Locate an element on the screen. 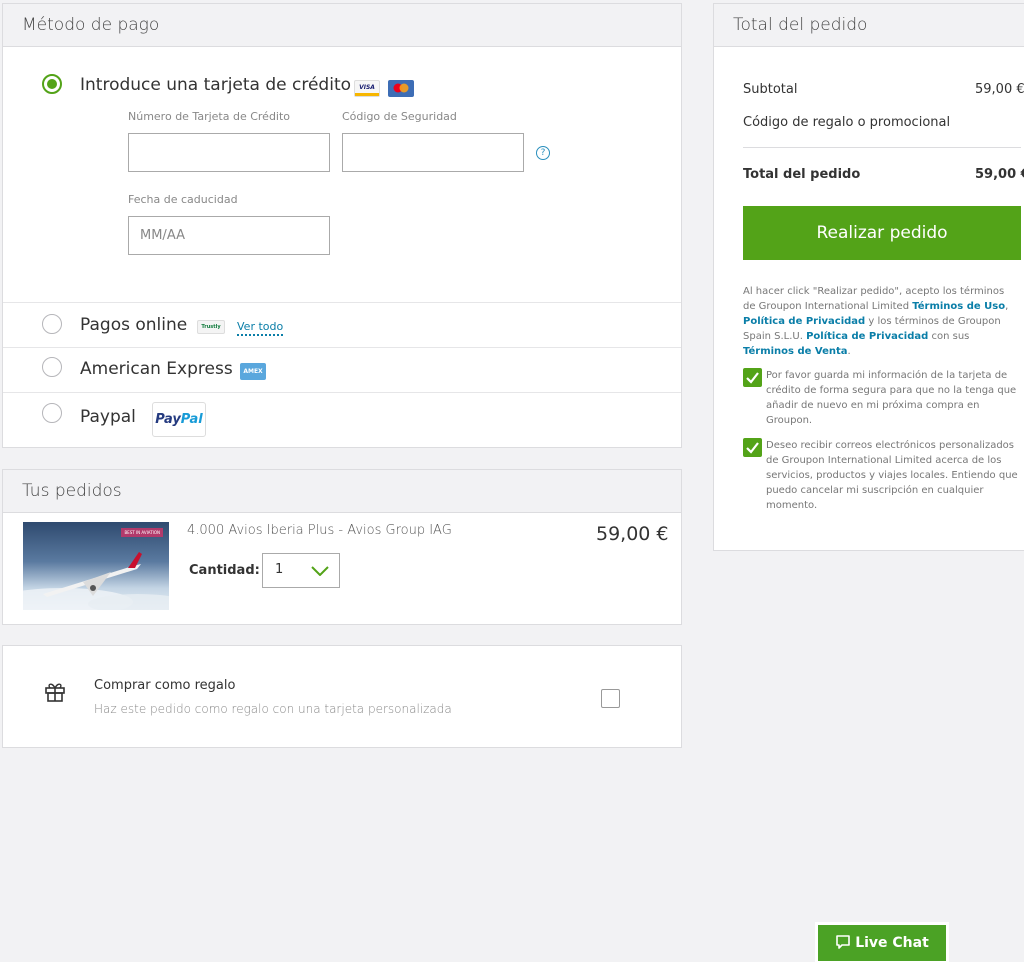  chat-bubble-icon is located at coordinates (843, 942).